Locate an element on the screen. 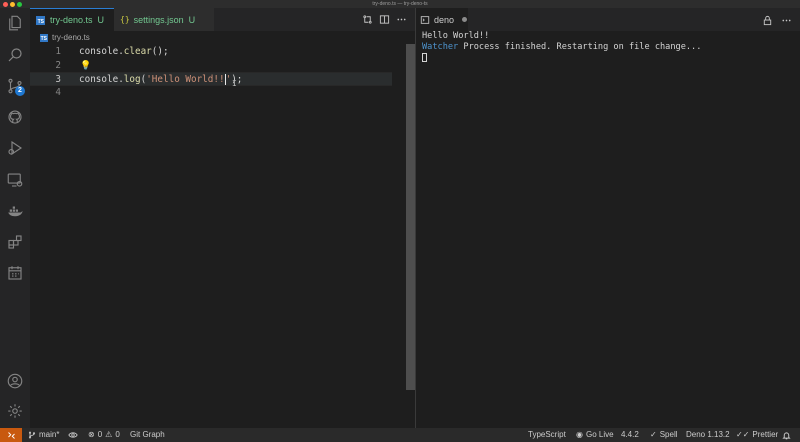 The height and width of the screenshot is (442, 800). git-branch-button: main* is located at coordinates (43, 435).